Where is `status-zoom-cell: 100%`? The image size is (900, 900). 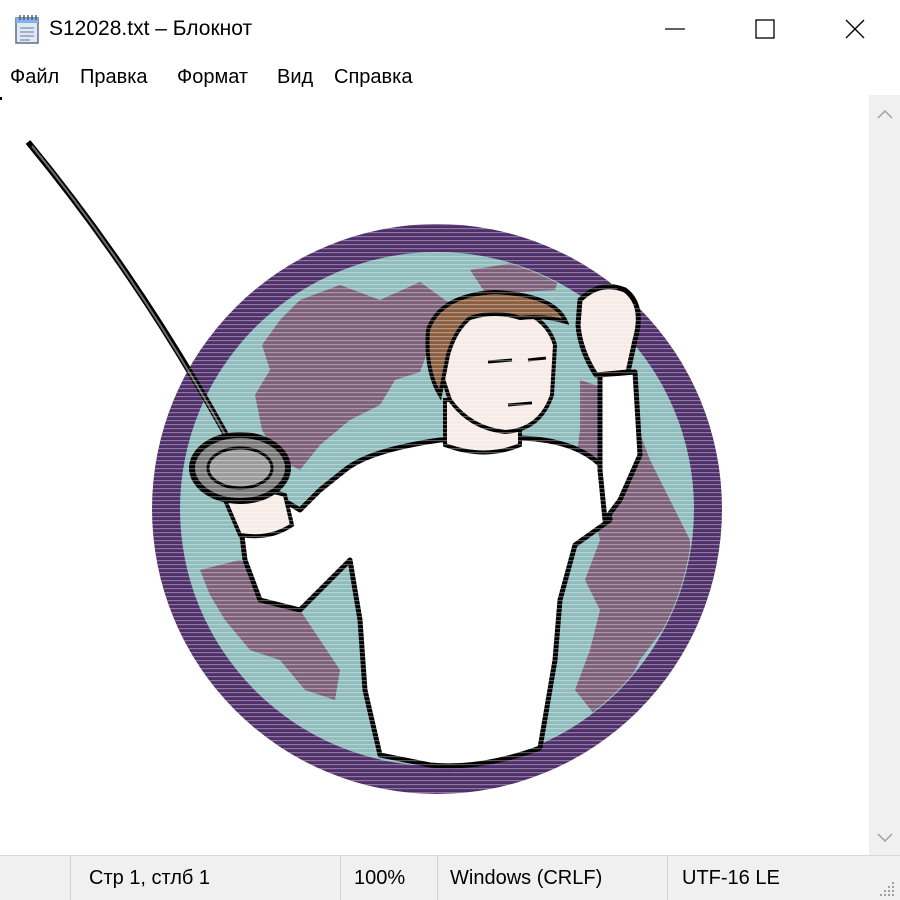
status-zoom-cell: 100% is located at coordinates (388, 878).